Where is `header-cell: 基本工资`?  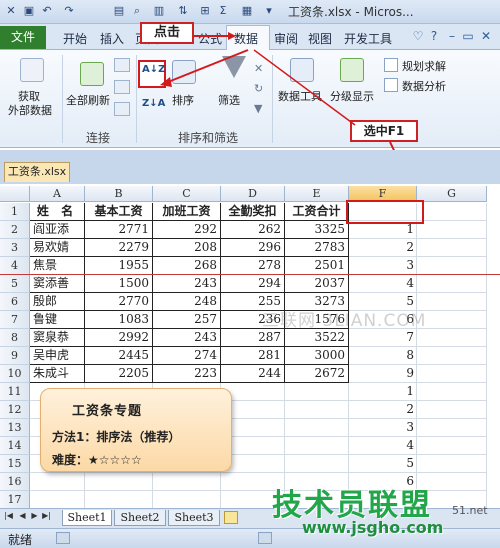 header-cell: 基本工资 is located at coordinates (119, 212).